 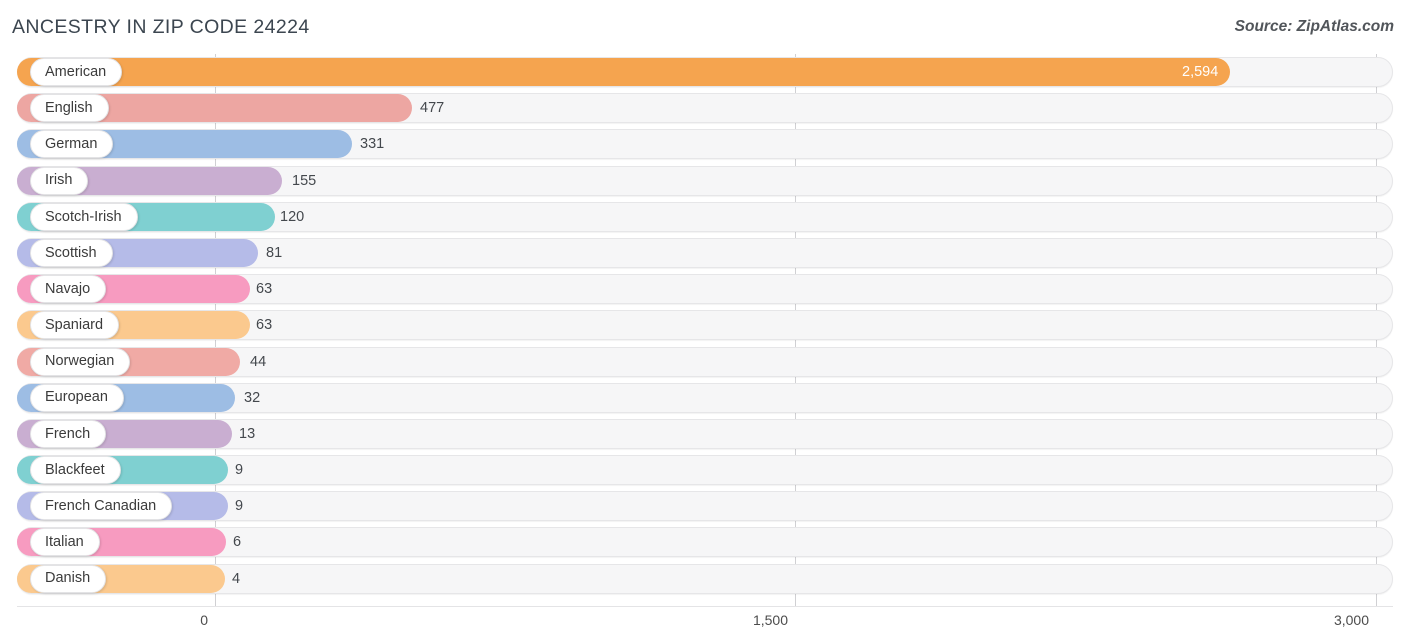 I want to click on category-pill: Norwegian, so click(x=80, y=361).